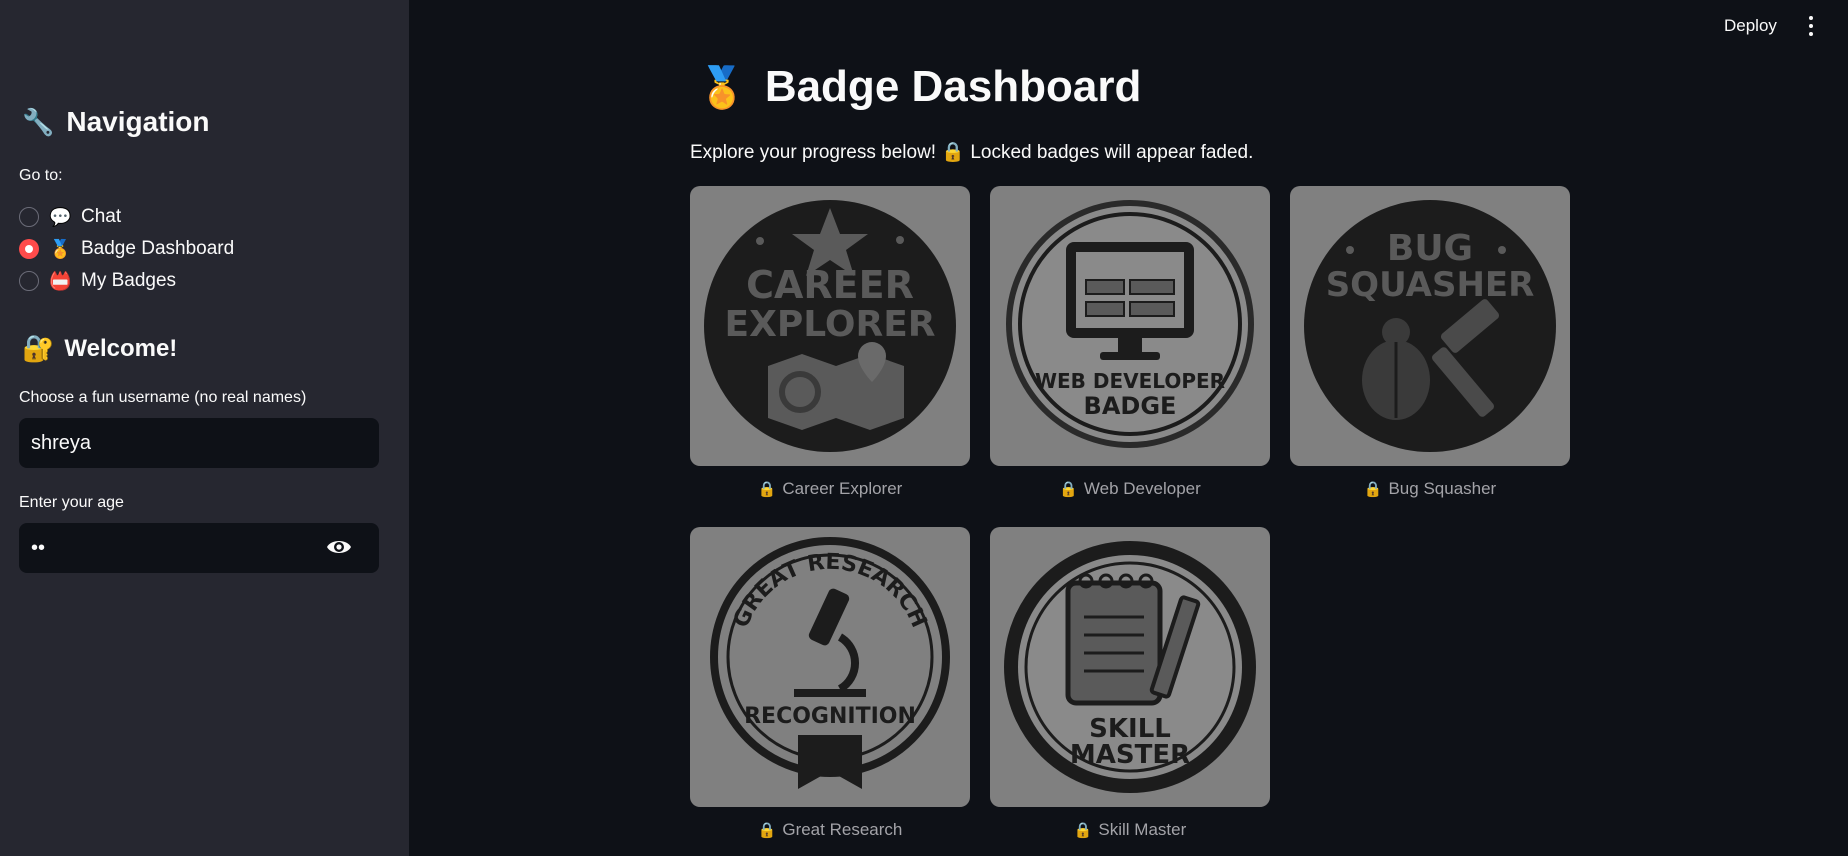  What do you see at coordinates (29, 249) in the screenshot?
I see `radio-button-selected` at bounding box center [29, 249].